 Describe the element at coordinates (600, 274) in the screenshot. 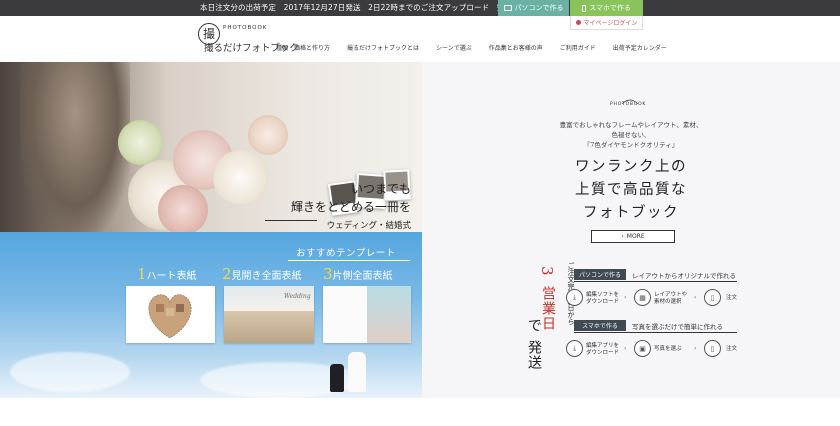

I see `pc-mode-tag: パソコンで作る` at that location.